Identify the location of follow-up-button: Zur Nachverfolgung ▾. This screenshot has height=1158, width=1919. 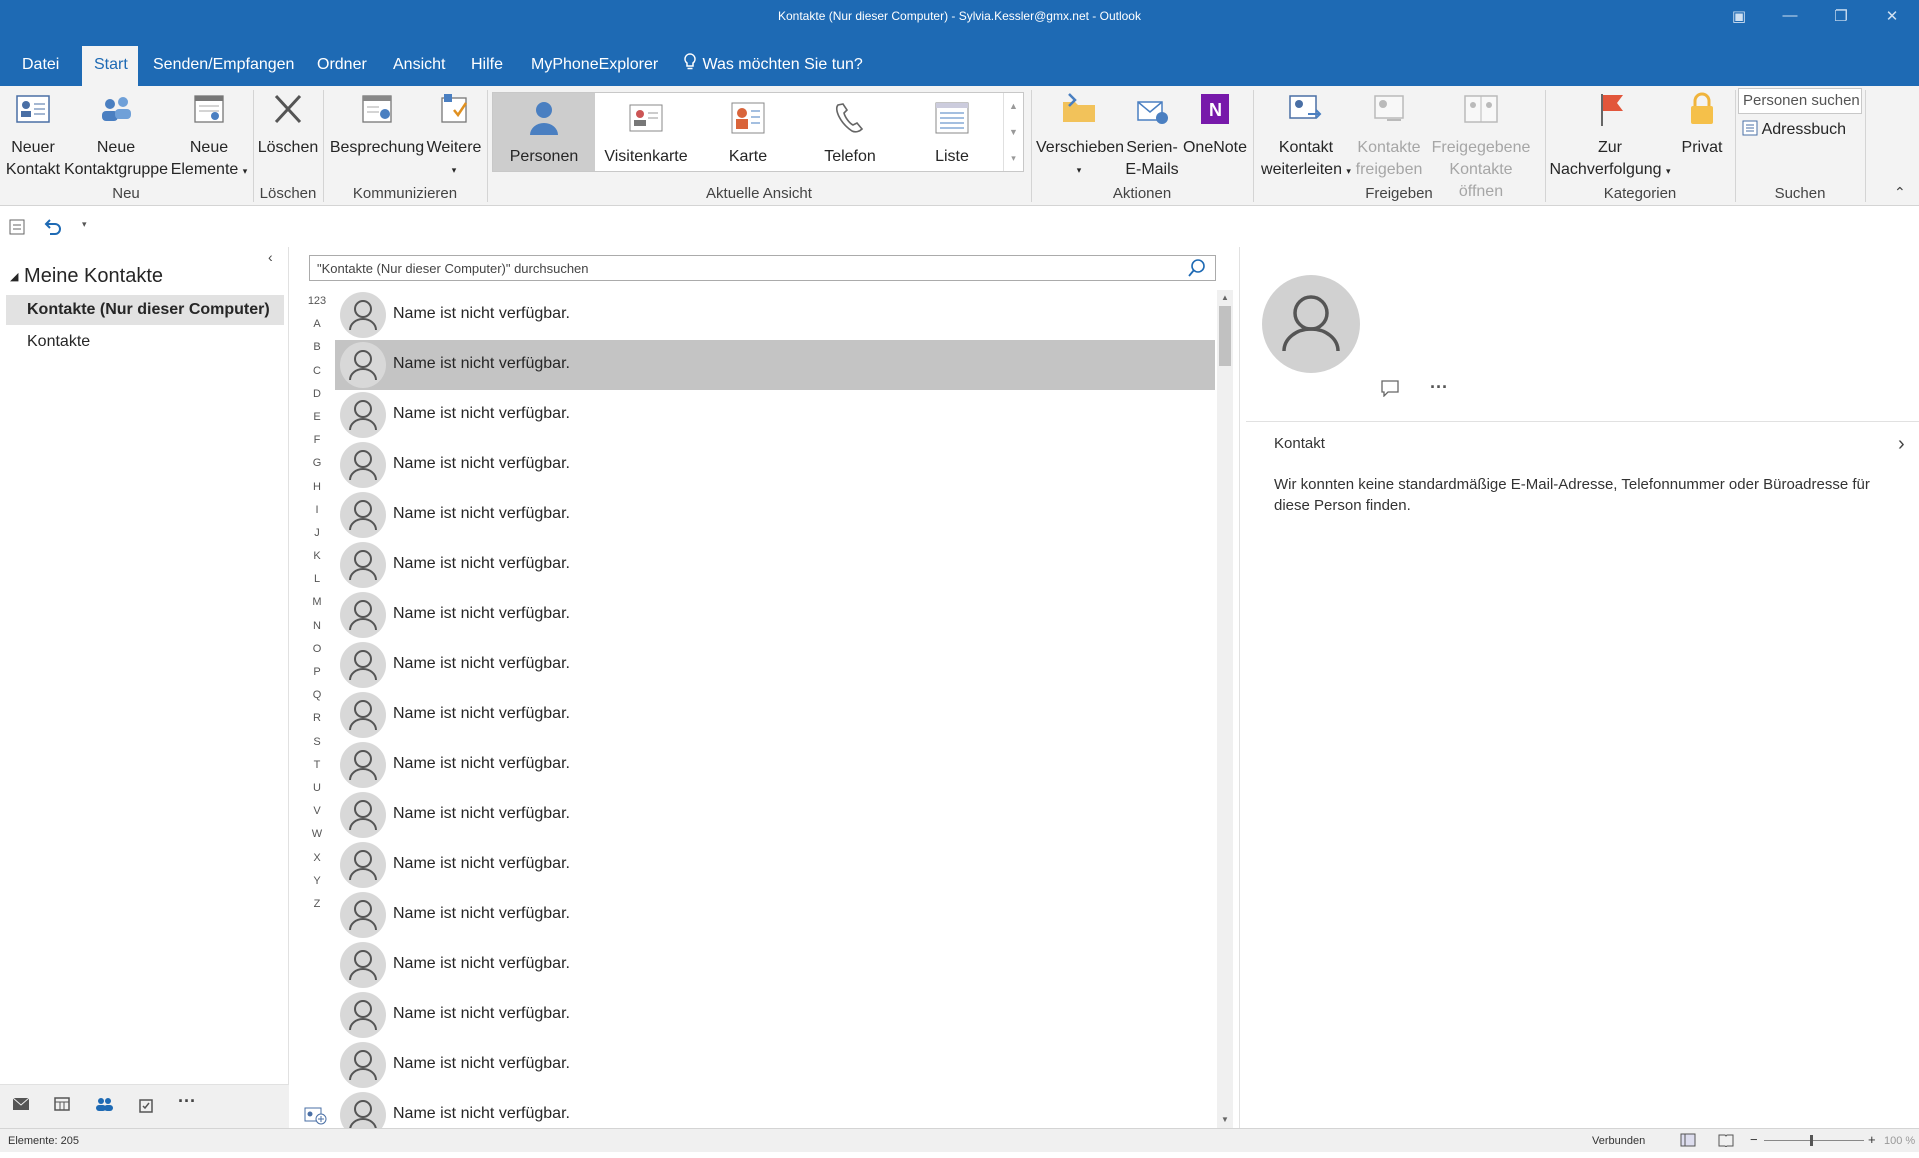
(1610, 137).